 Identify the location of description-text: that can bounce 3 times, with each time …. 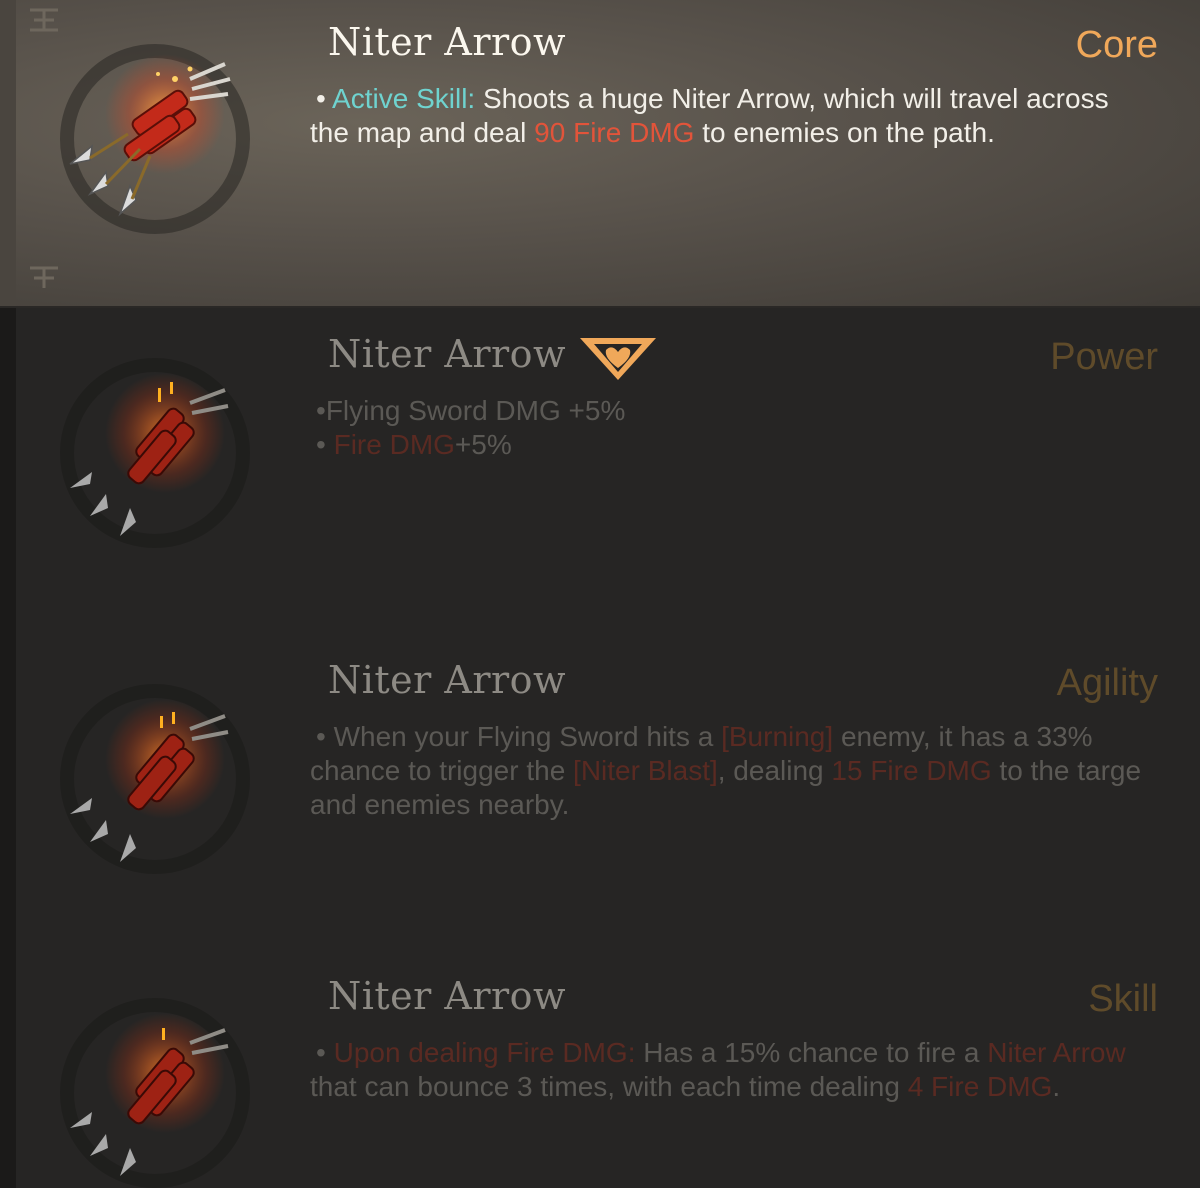
(609, 1086).